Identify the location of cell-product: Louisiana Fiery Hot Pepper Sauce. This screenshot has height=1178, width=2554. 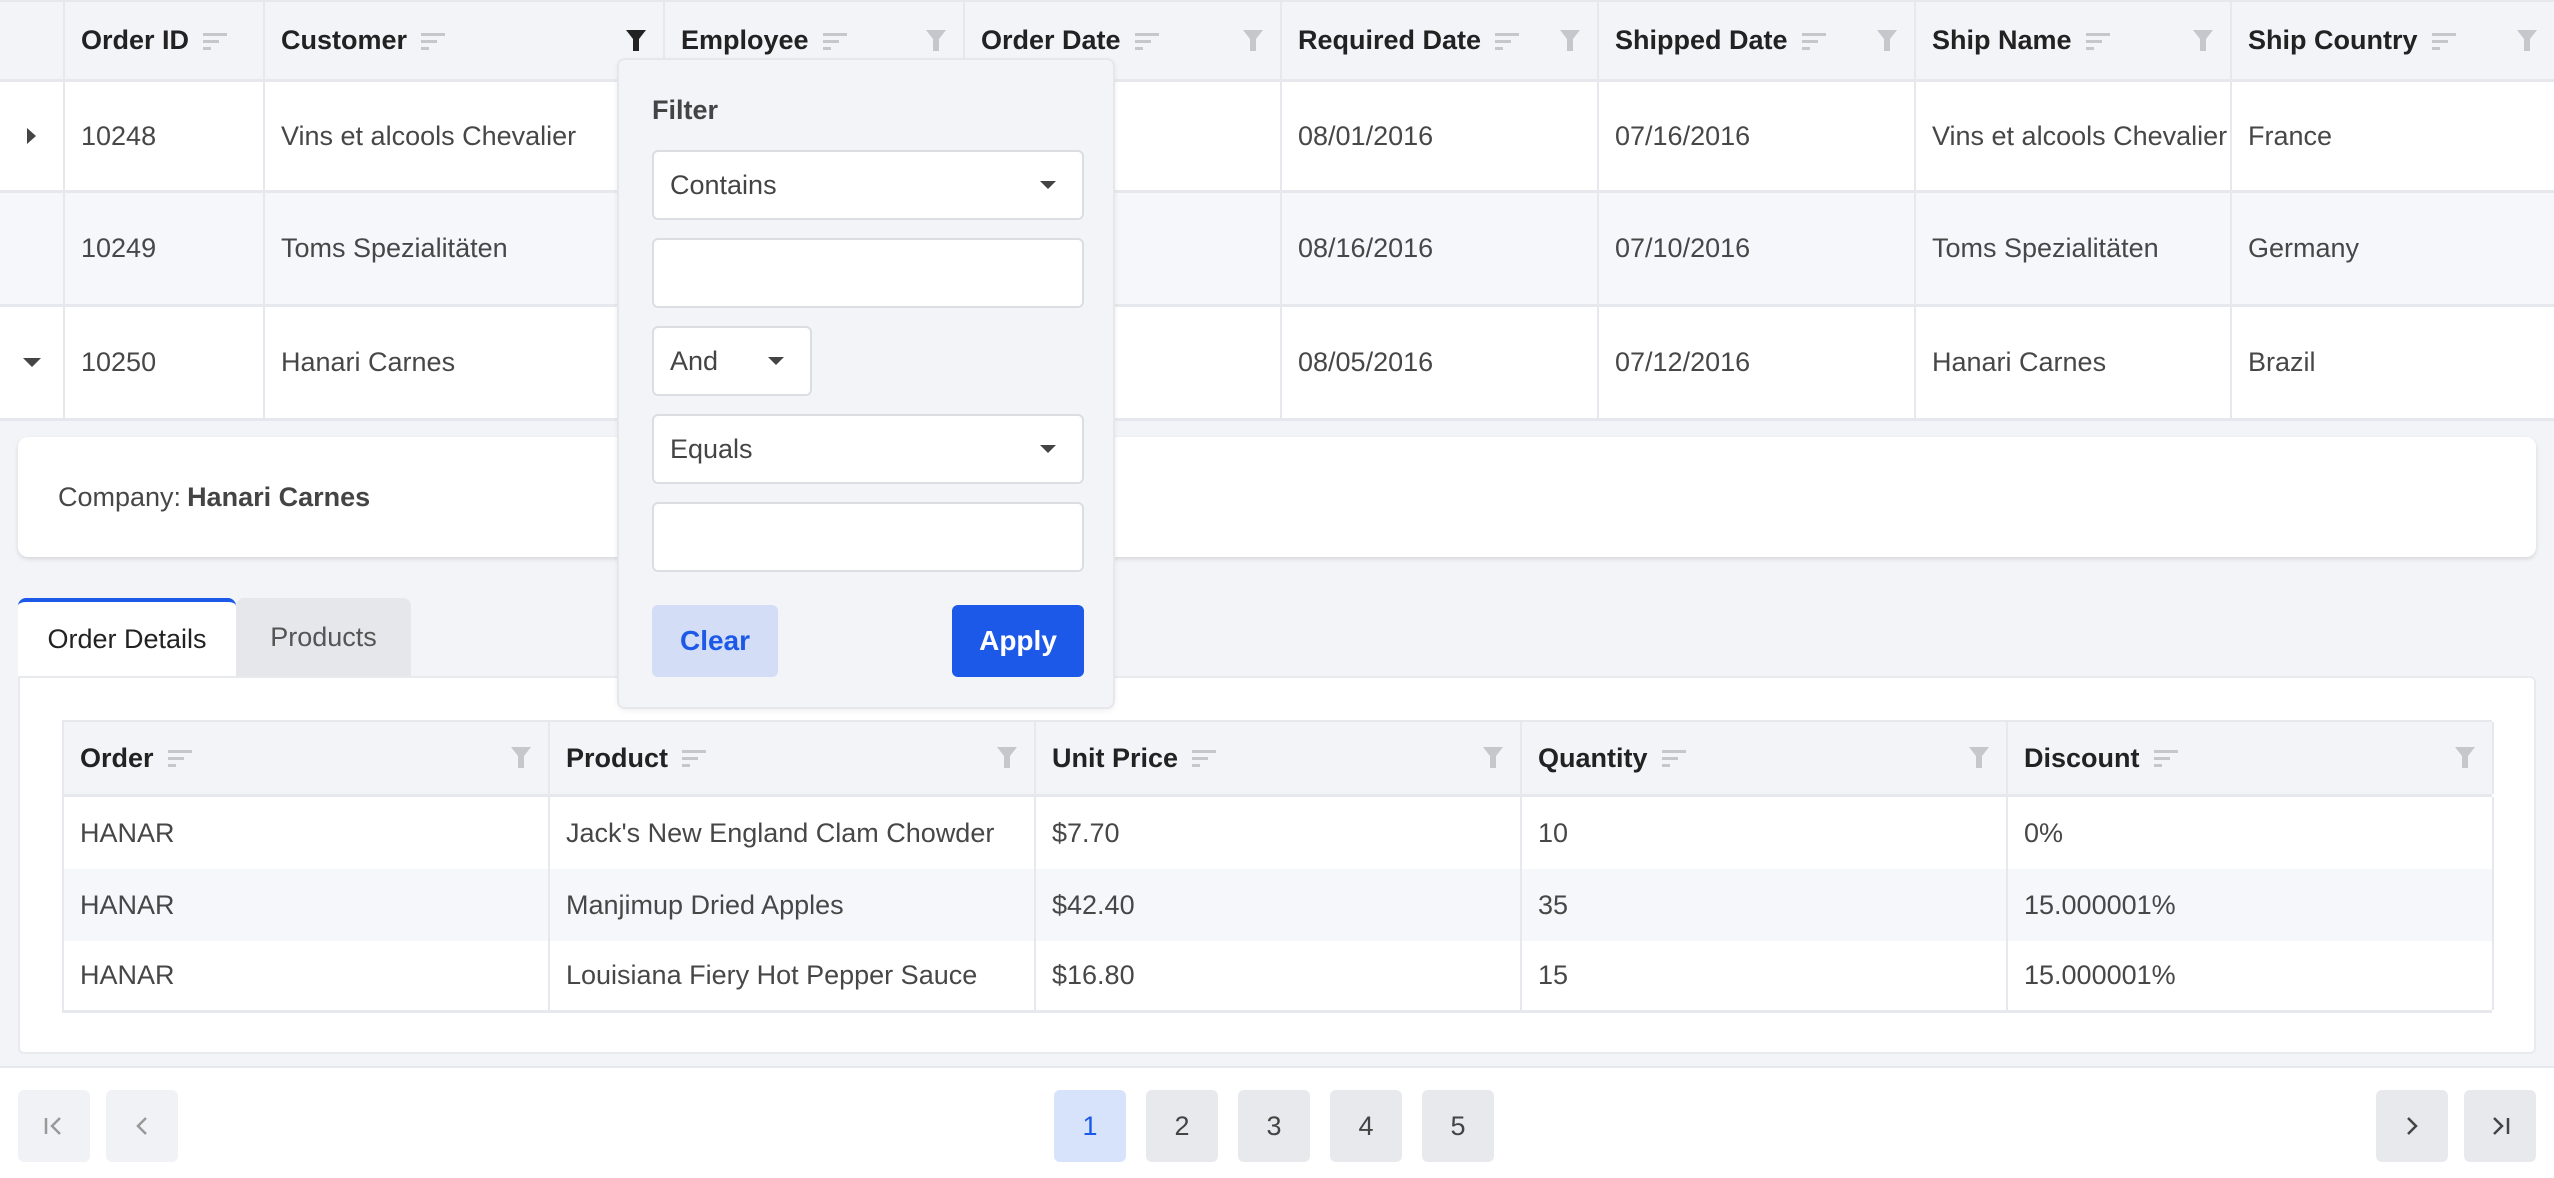
(793, 975).